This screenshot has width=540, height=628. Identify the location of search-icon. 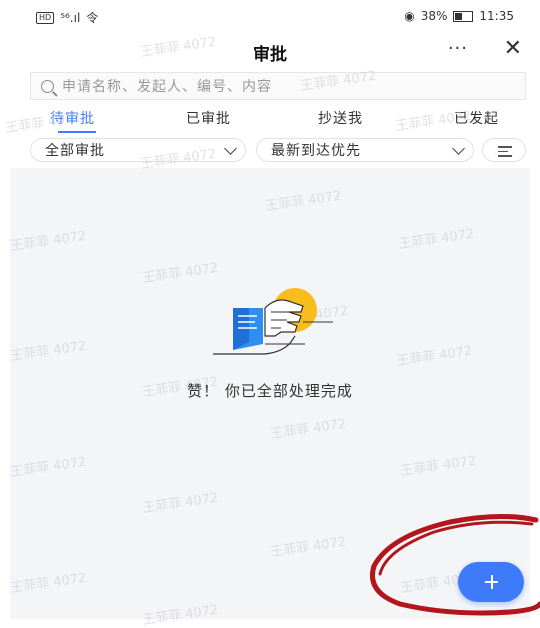
(47, 86).